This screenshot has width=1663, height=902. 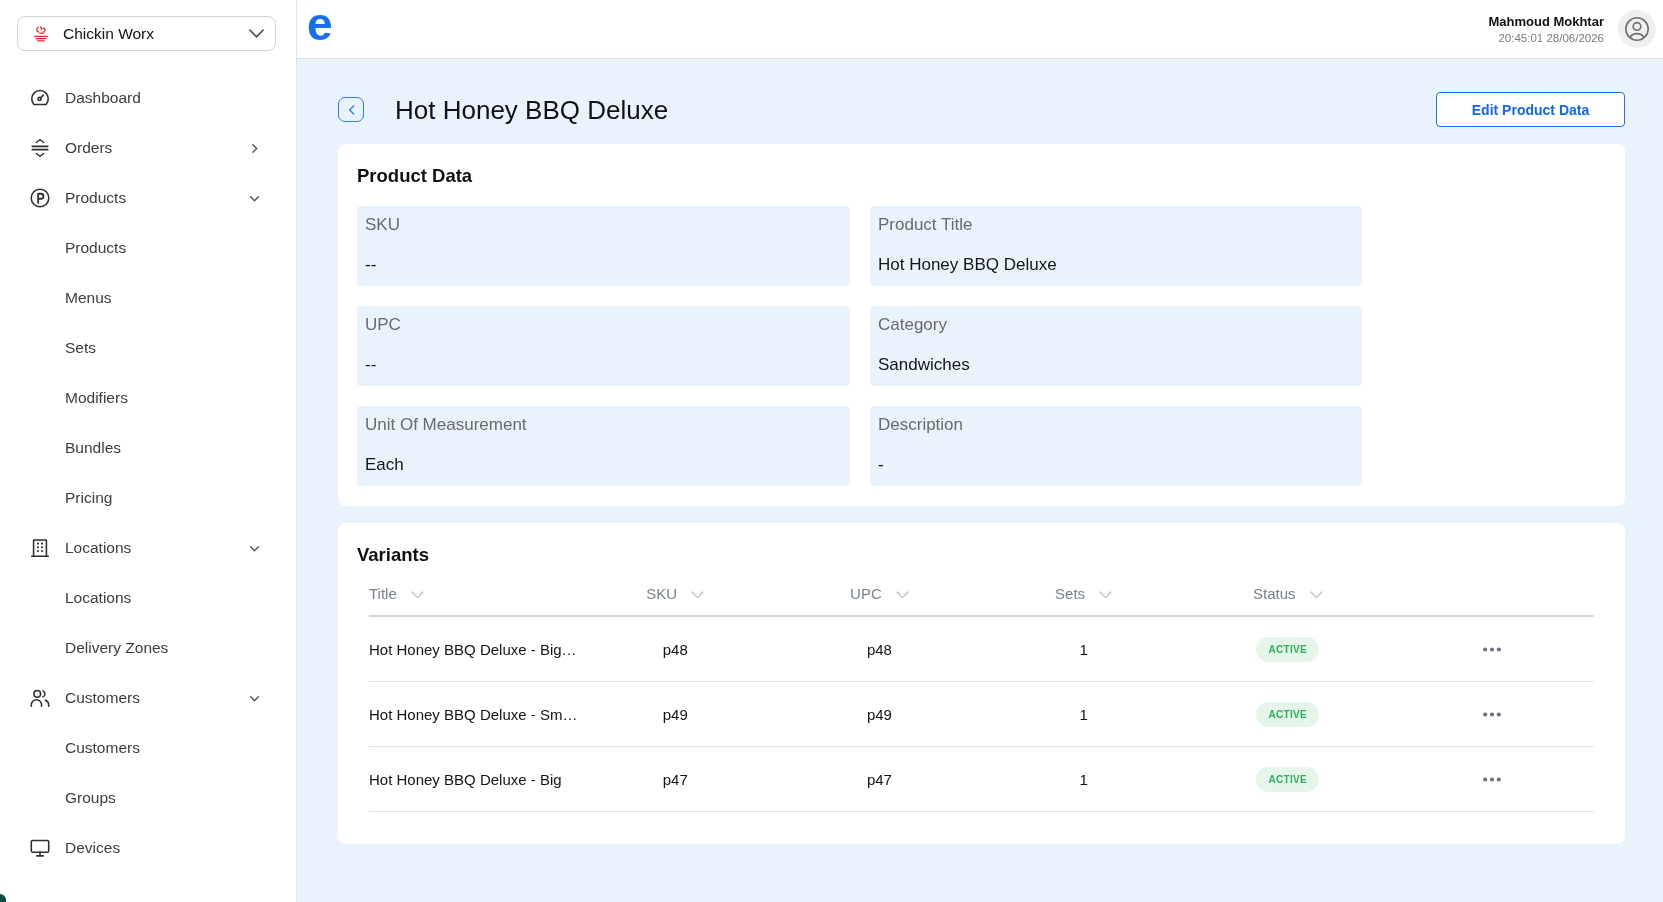 What do you see at coordinates (393, 555) in the screenshot?
I see `section-title: Variants` at bounding box center [393, 555].